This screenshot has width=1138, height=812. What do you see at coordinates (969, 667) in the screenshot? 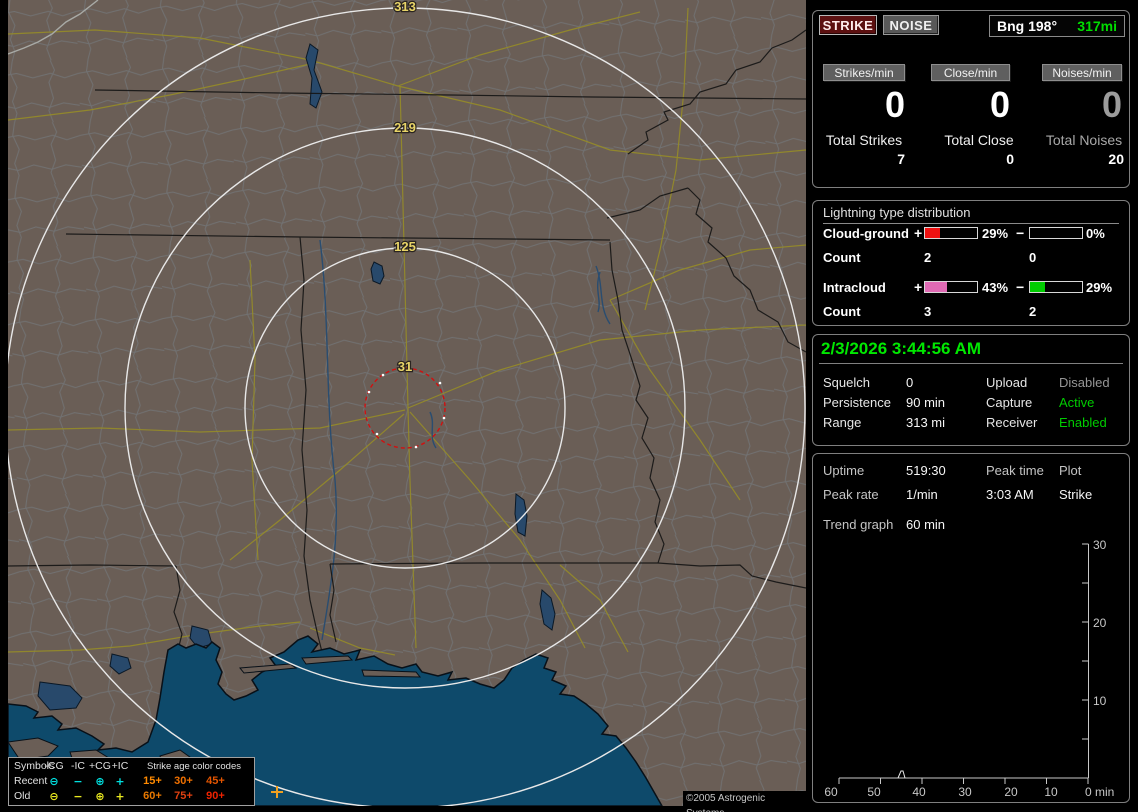
I see `trend-graph: 30 20 10 60 50 40 30 20 10 0 min` at bounding box center [969, 667].